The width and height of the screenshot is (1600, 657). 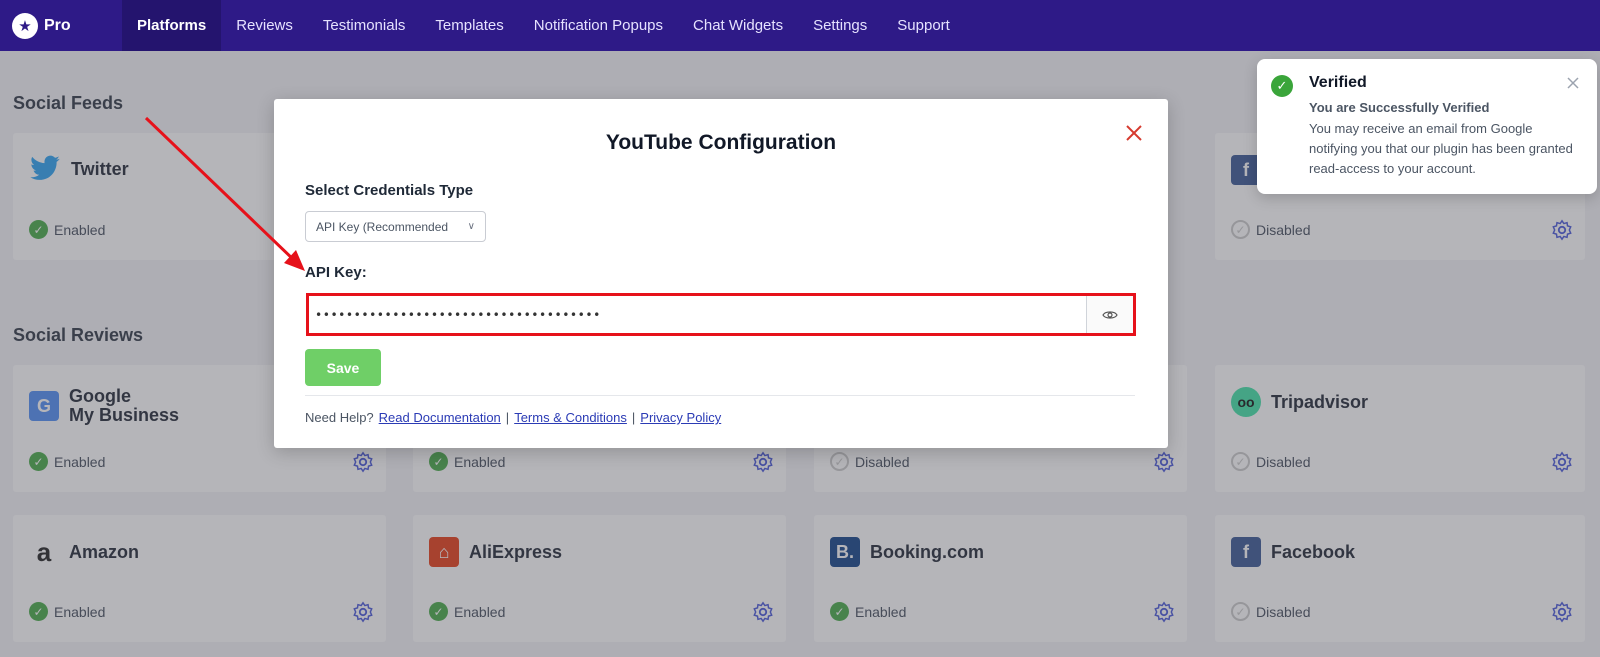 I want to click on brand: ★ Pro, so click(x=61, y=25).